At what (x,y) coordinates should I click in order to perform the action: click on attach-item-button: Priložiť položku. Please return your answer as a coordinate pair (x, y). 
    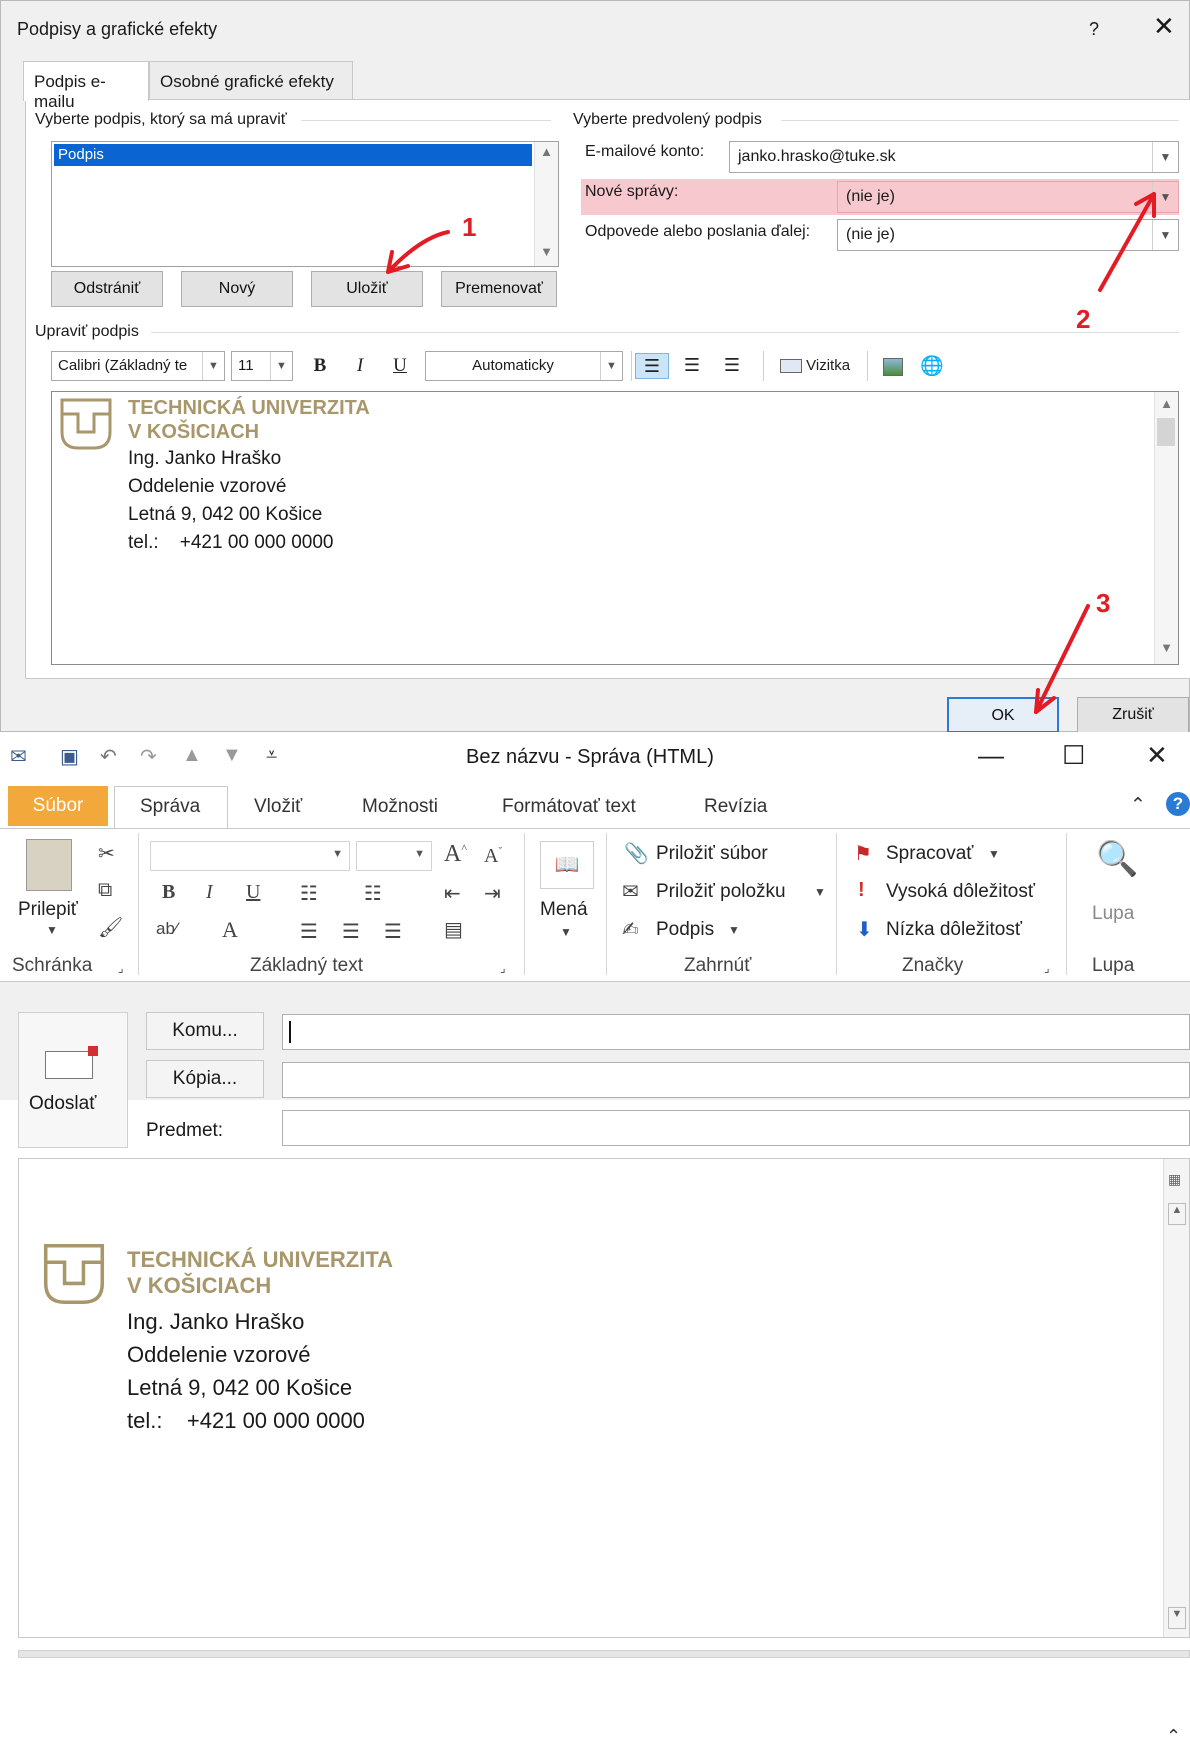
    Looking at the image, I should click on (721, 892).